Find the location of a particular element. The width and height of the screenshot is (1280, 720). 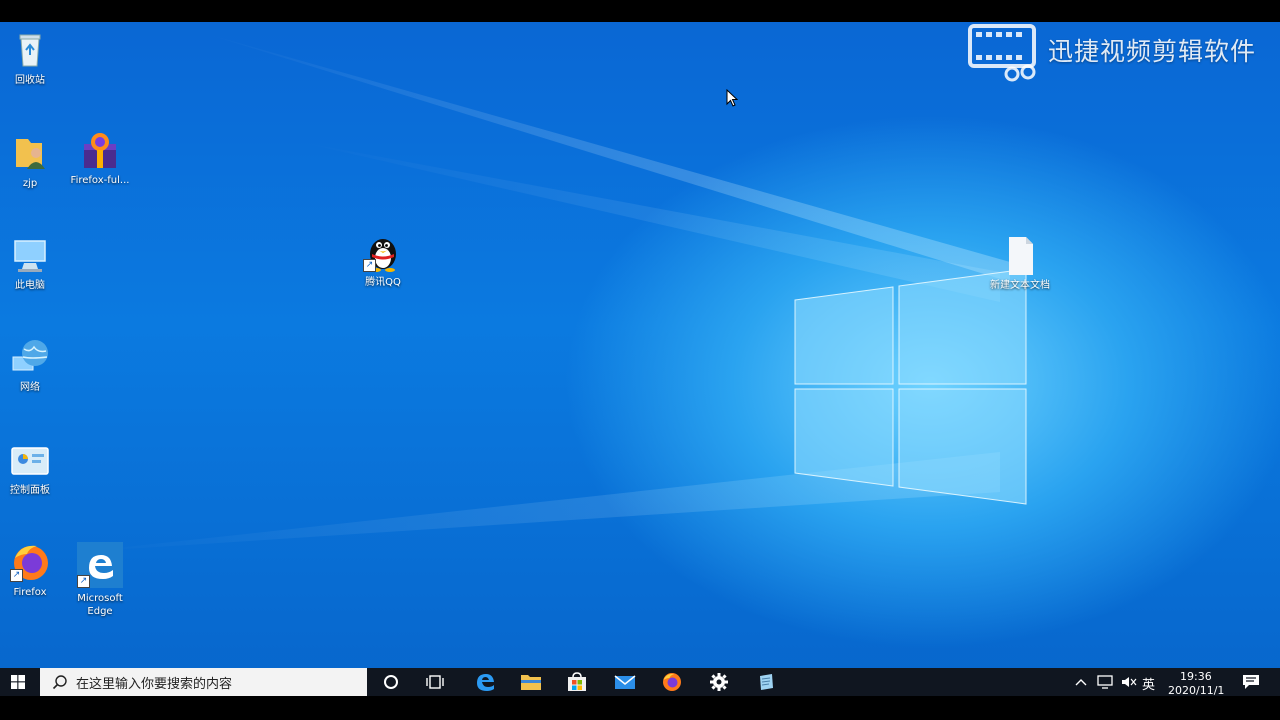

network-wired-icon is located at coordinates (1105, 682).